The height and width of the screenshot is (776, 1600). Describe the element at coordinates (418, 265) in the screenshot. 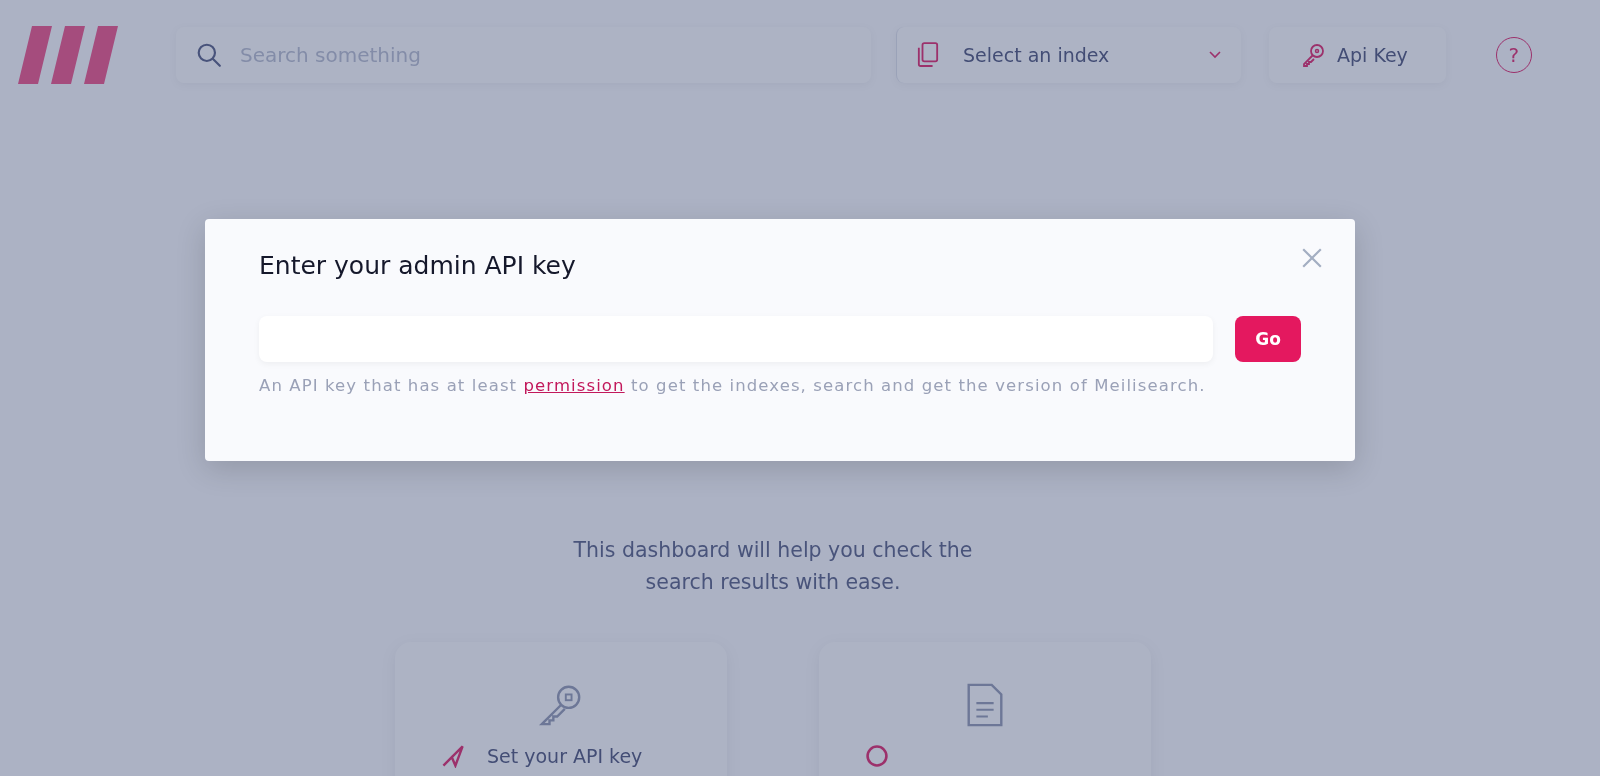

I see `dialog-title: Enter your admin API key` at that location.